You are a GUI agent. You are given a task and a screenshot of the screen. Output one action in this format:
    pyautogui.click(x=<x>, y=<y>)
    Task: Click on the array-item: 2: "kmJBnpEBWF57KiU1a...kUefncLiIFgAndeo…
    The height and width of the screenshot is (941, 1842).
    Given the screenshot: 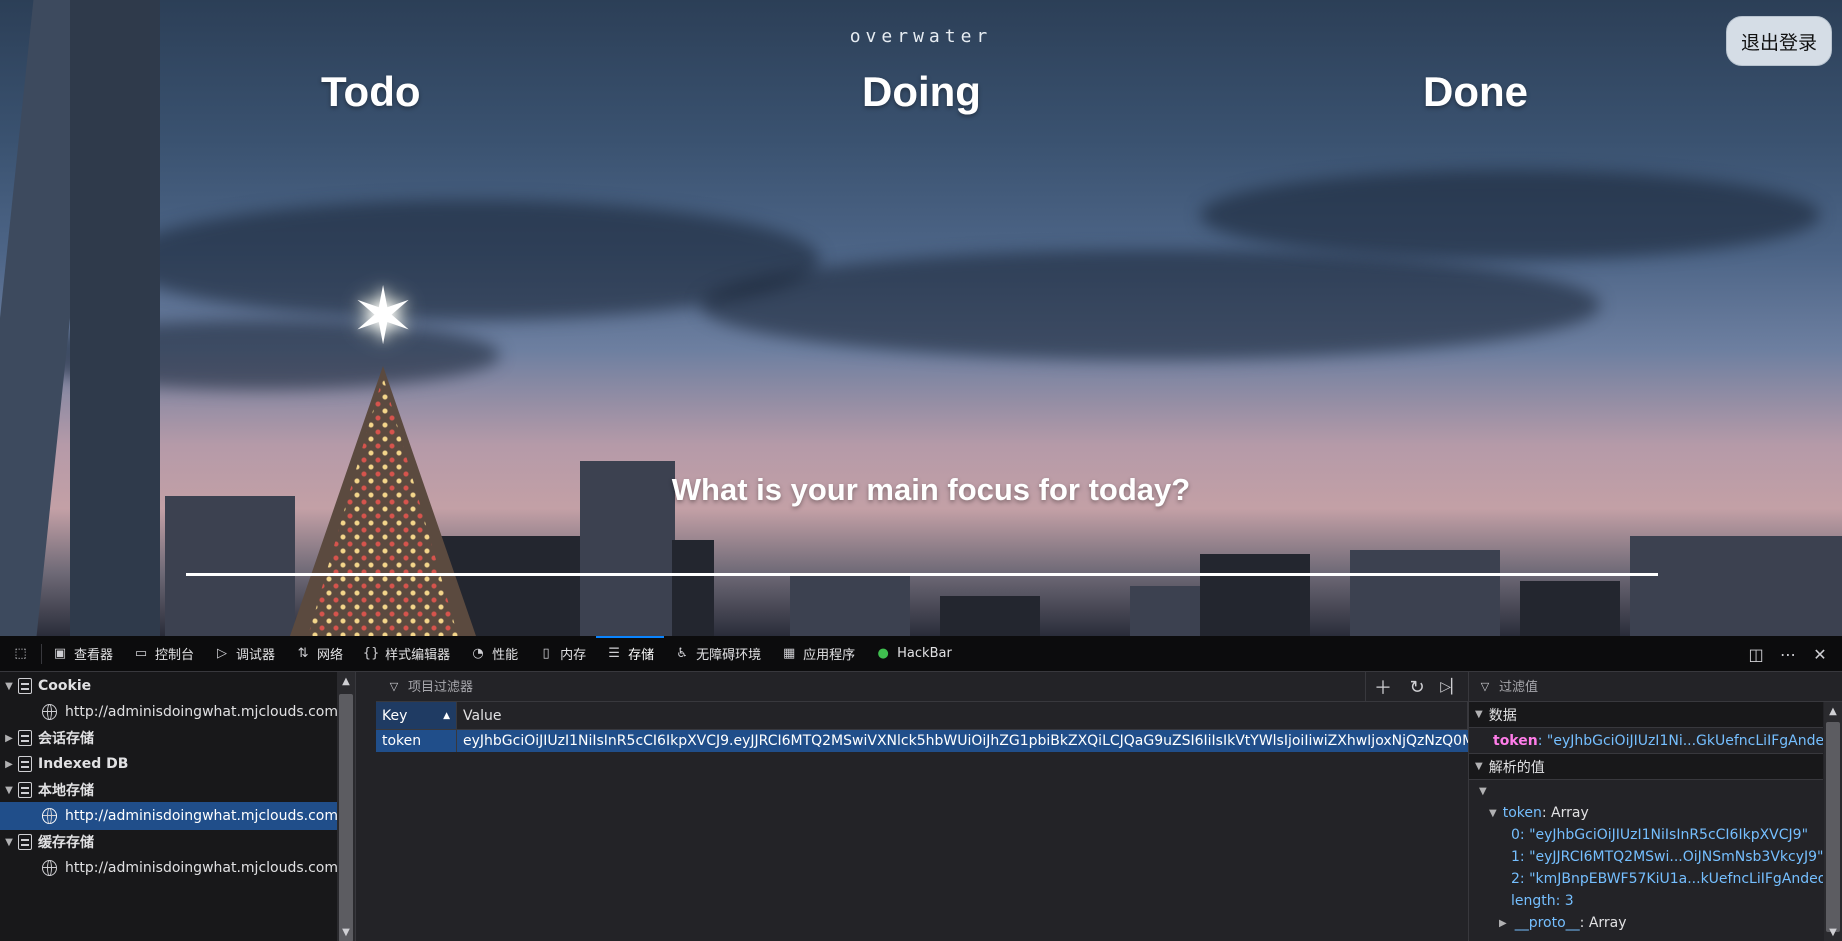 What is the action you would take?
    pyautogui.click(x=1646, y=879)
    